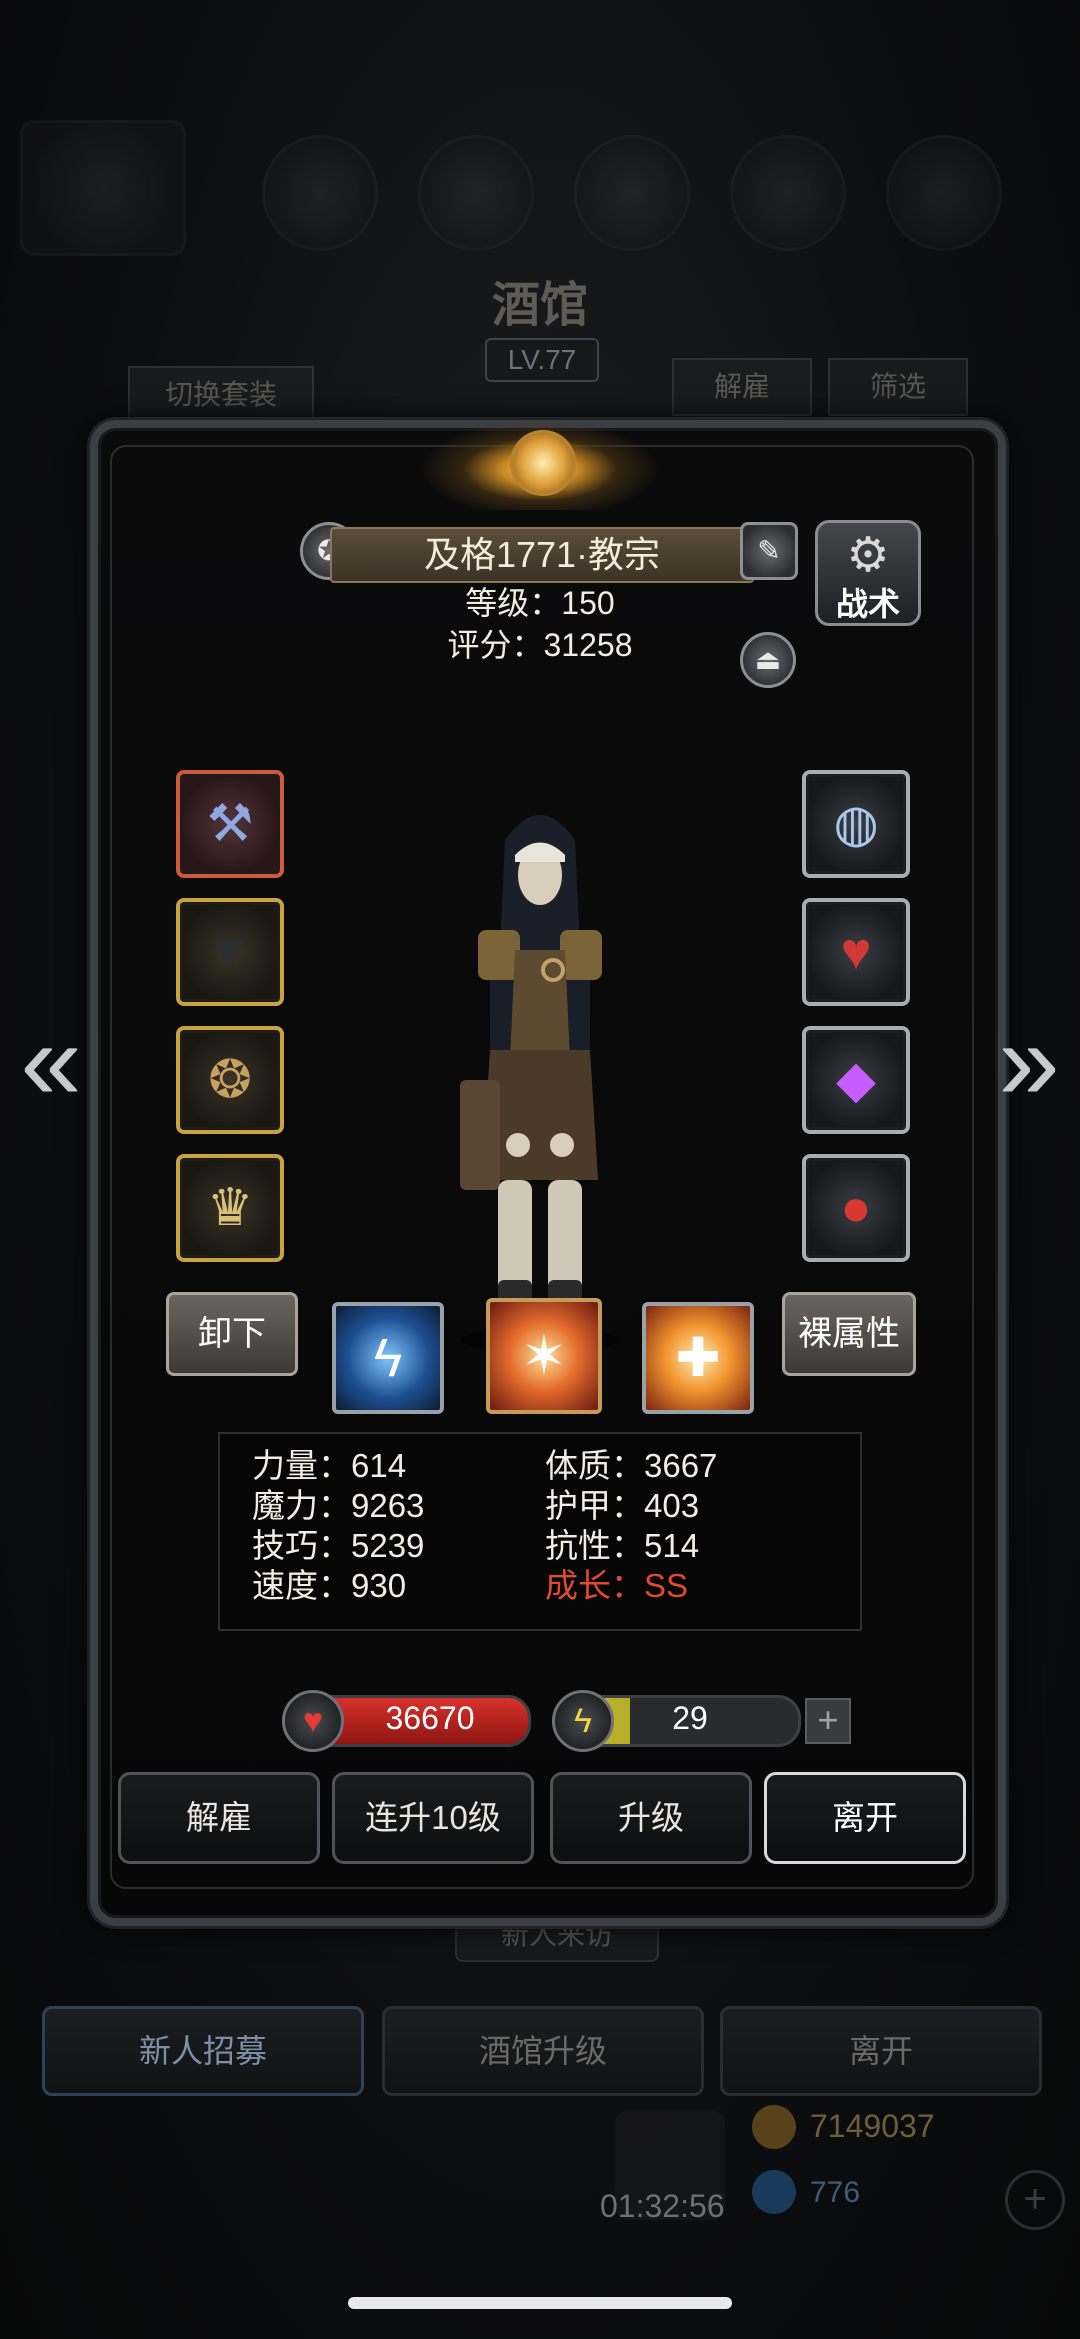  I want to click on equip-slot-weapon: ⚒, so click(230, 824).